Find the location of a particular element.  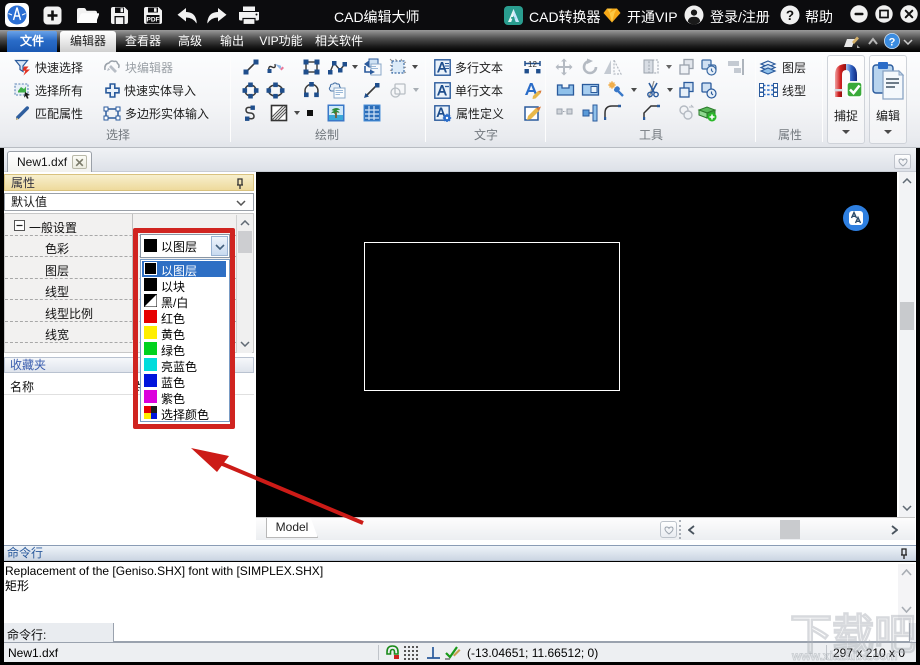

svg-text: 12 is located at coordinates (532, 64).